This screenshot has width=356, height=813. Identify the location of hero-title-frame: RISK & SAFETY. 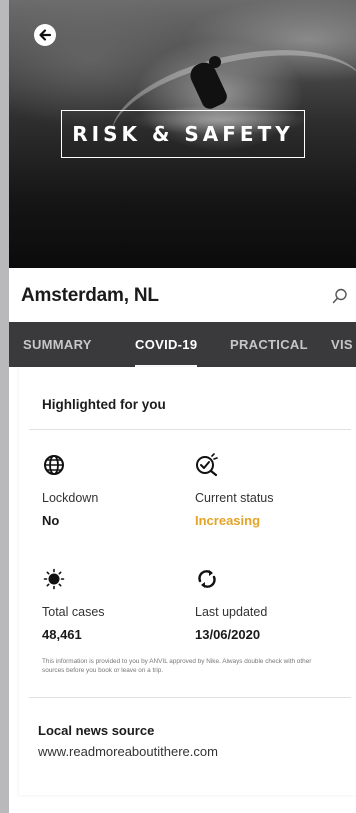
(183, 134).